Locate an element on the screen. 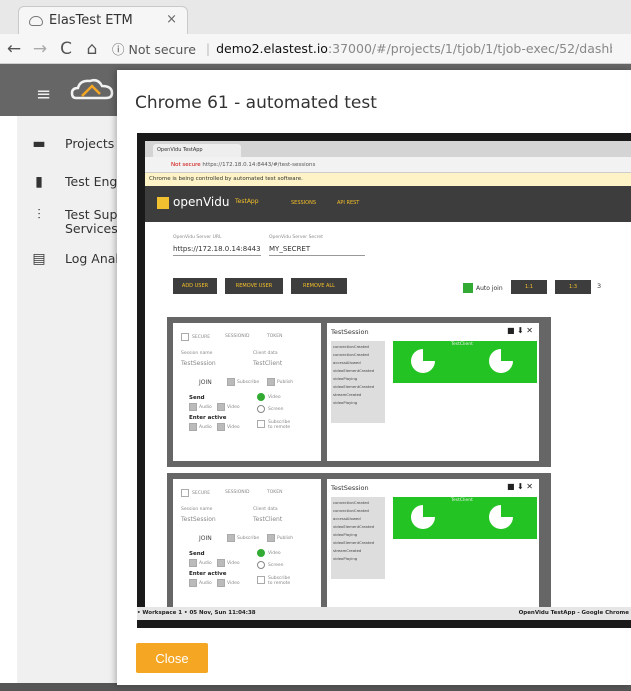  sidebar-item-label: Test Engines is located at coordinates (91, 182).